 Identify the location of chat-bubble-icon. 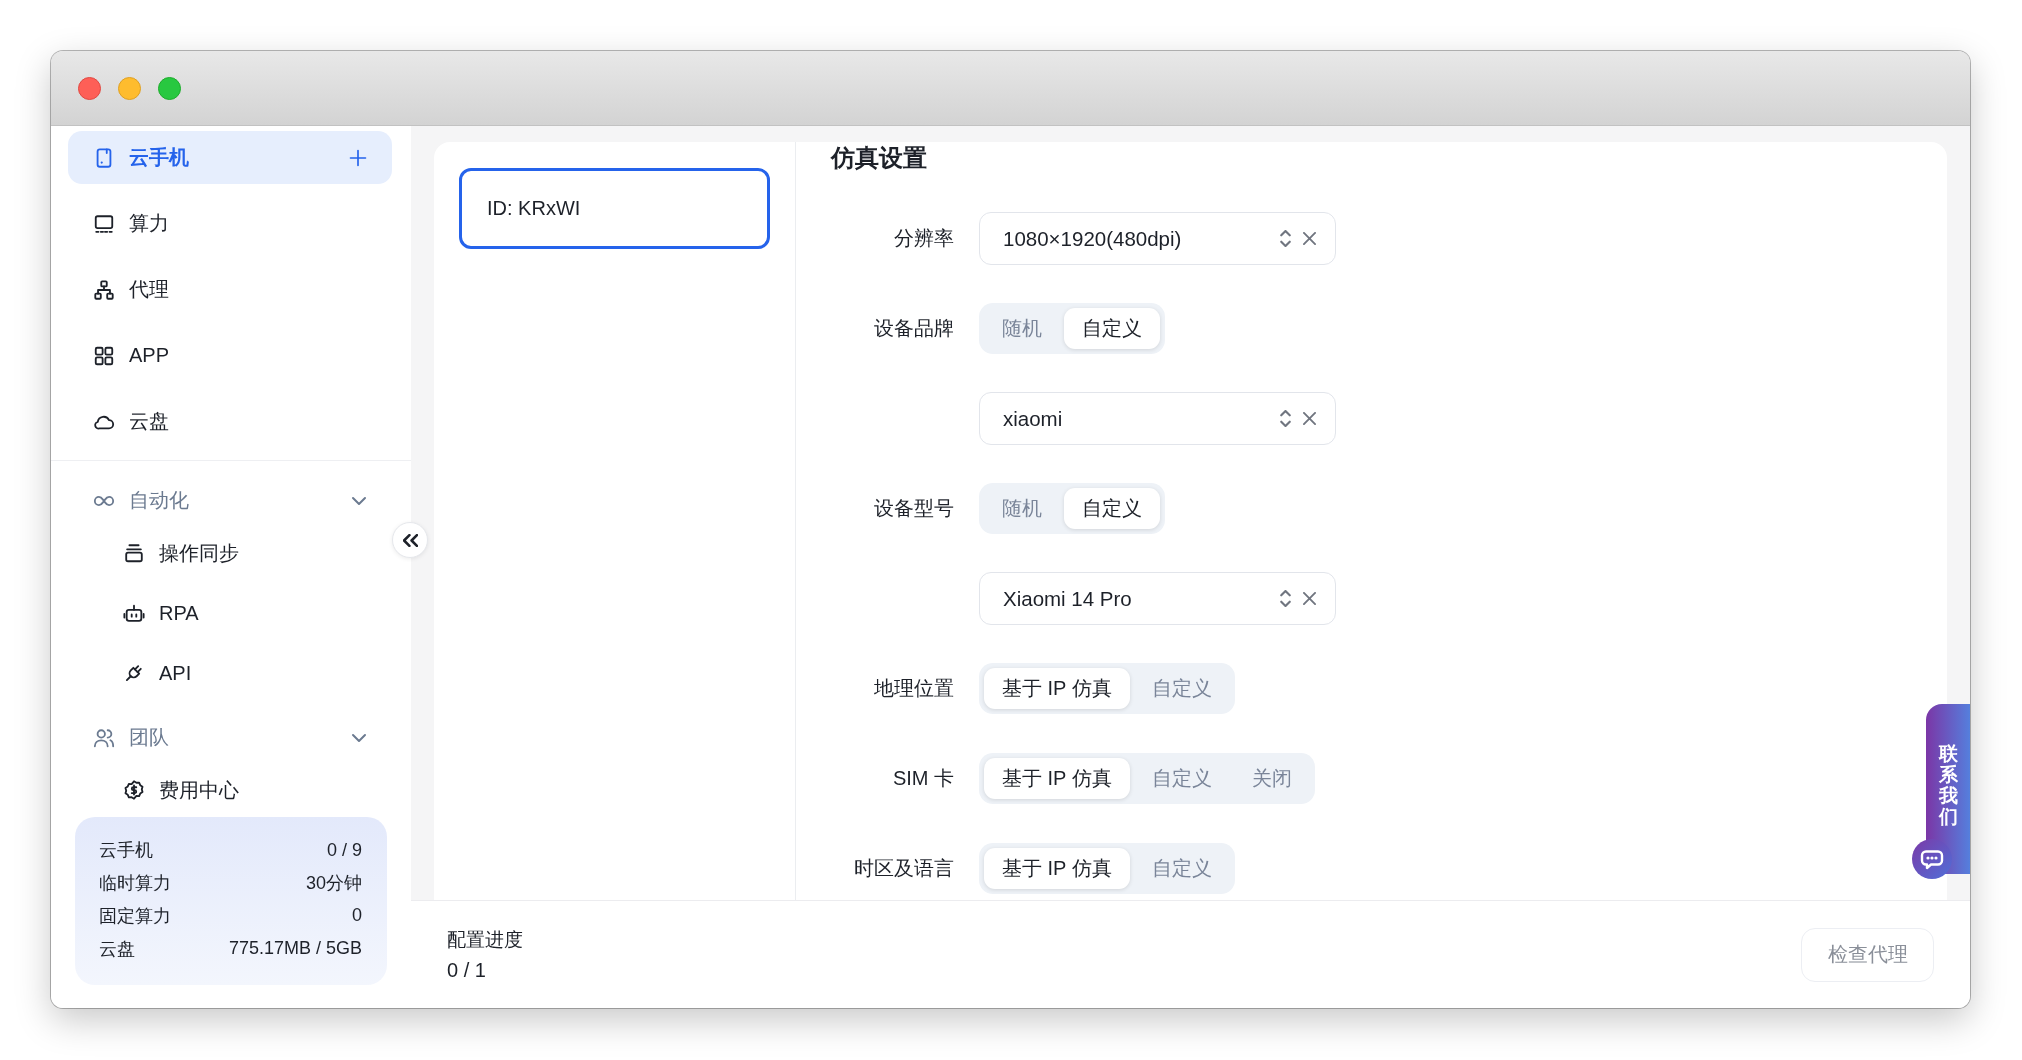
(1932, 859).